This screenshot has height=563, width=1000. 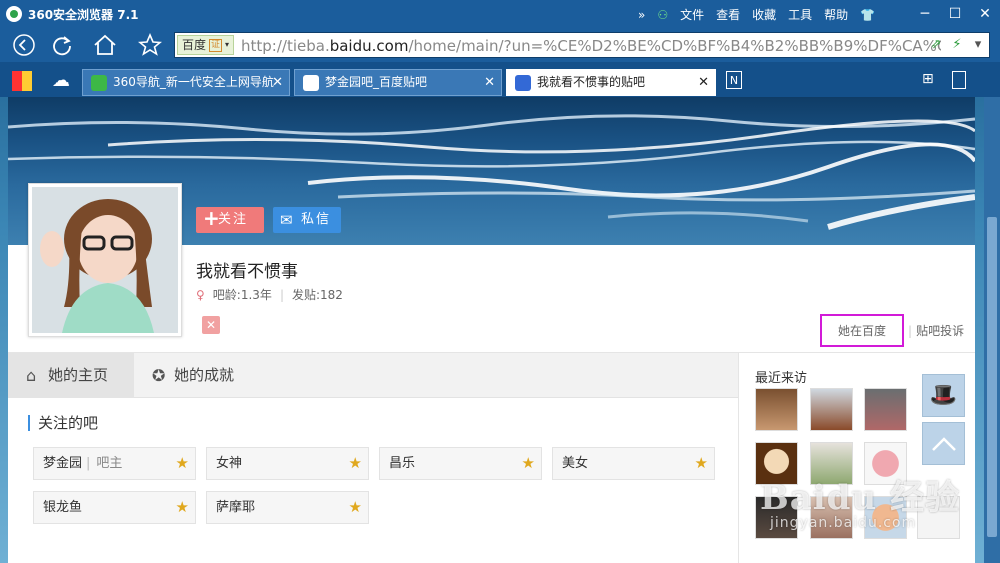 What do you see at coordinates (781, 378) in the screenshot?
I see `recent-visitors-title: 最近来访` at bounding box center [781, 378].